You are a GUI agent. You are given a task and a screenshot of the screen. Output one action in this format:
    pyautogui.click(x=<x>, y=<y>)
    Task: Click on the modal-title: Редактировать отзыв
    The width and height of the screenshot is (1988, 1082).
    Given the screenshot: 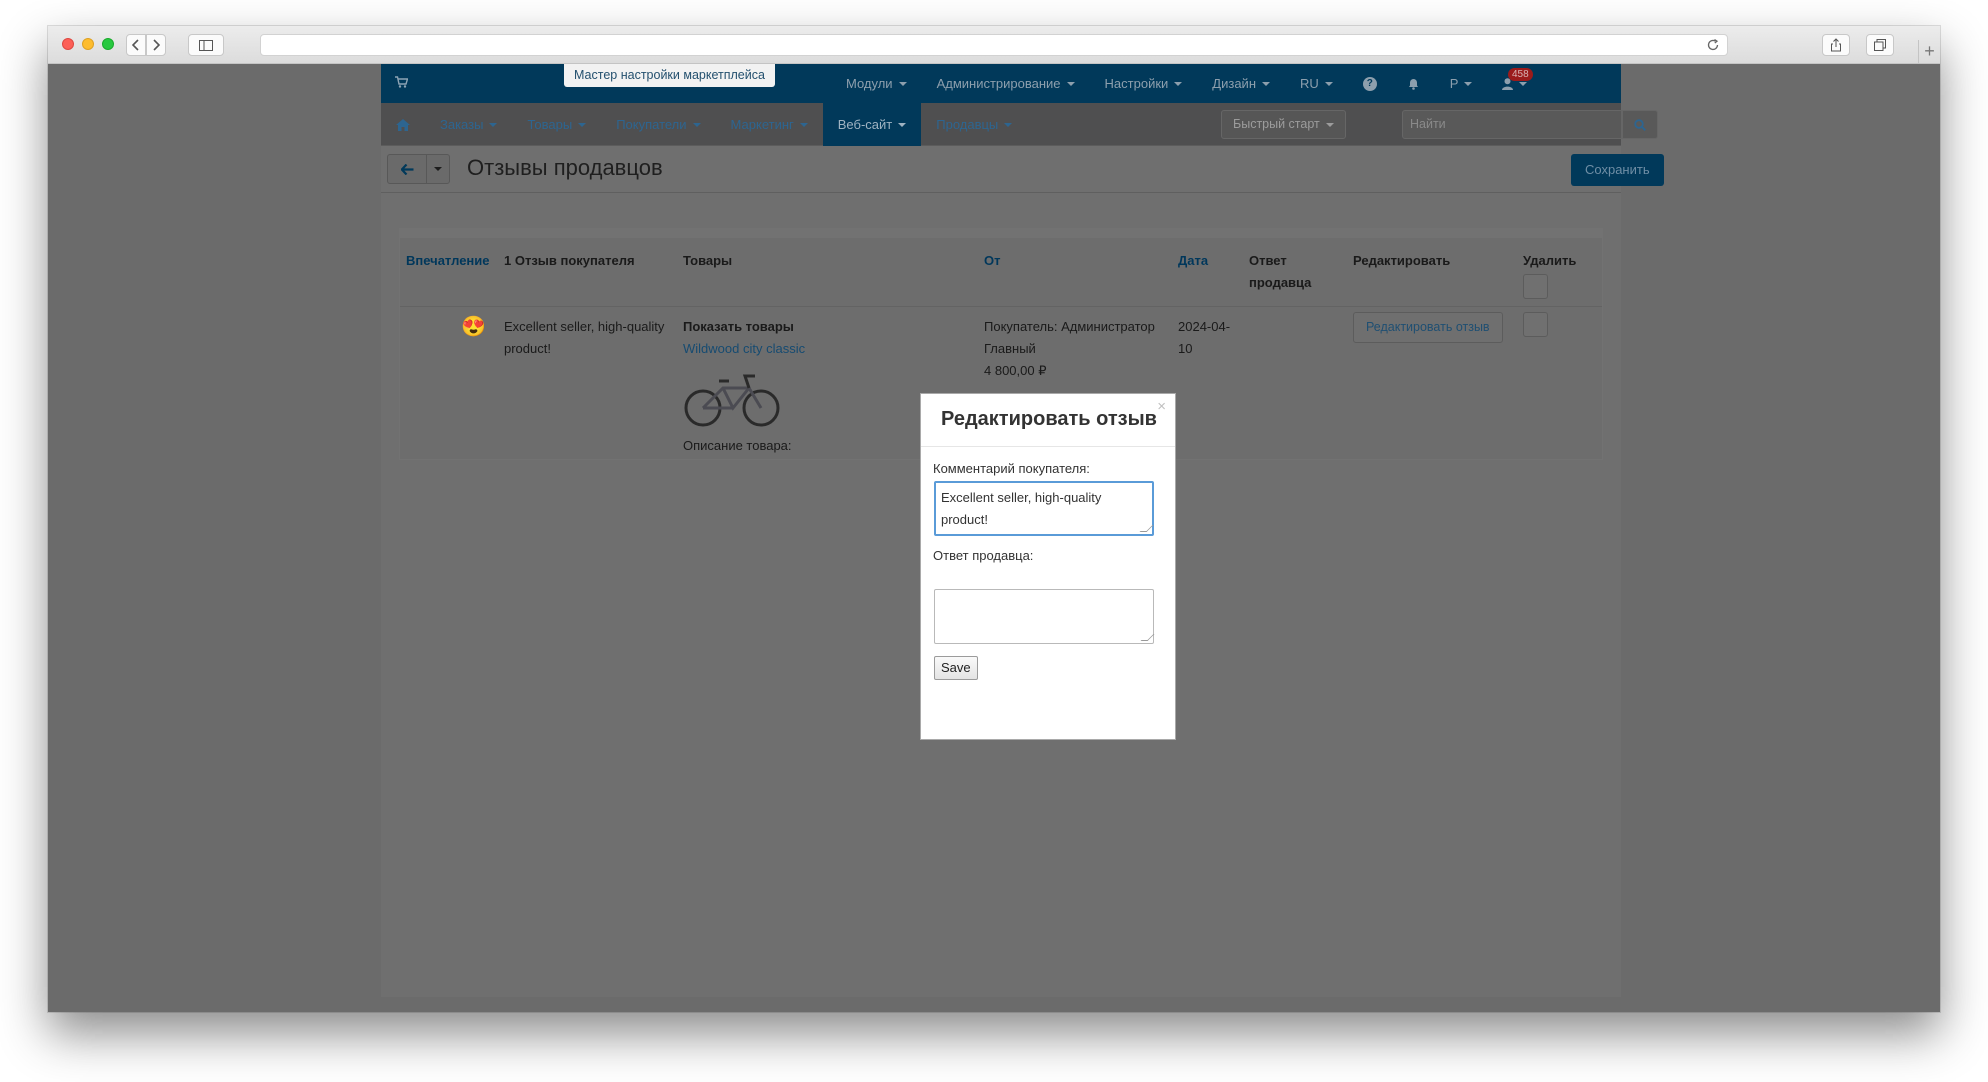 What is the action you would take?
    pyautogui.click(x=1049, y=419)
    